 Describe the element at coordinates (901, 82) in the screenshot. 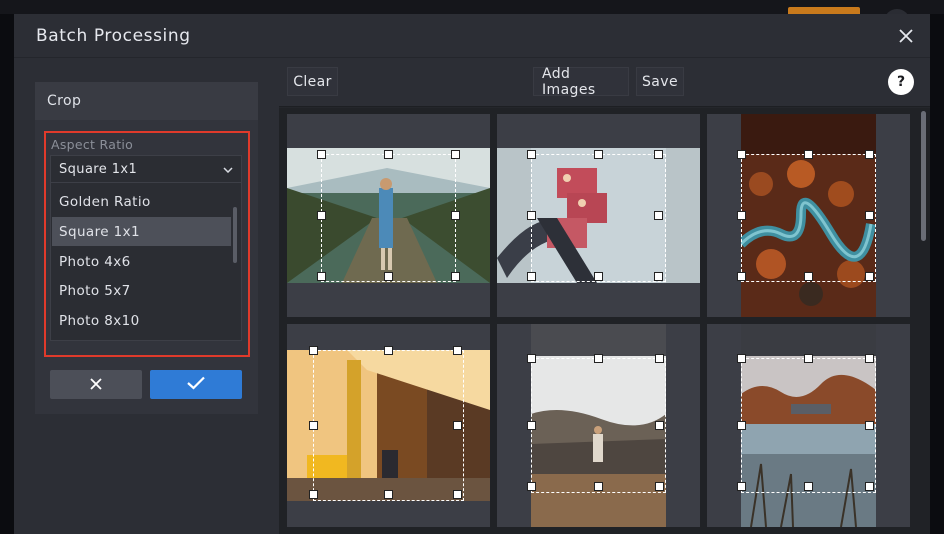

I see `help-icon: ?` at that location.